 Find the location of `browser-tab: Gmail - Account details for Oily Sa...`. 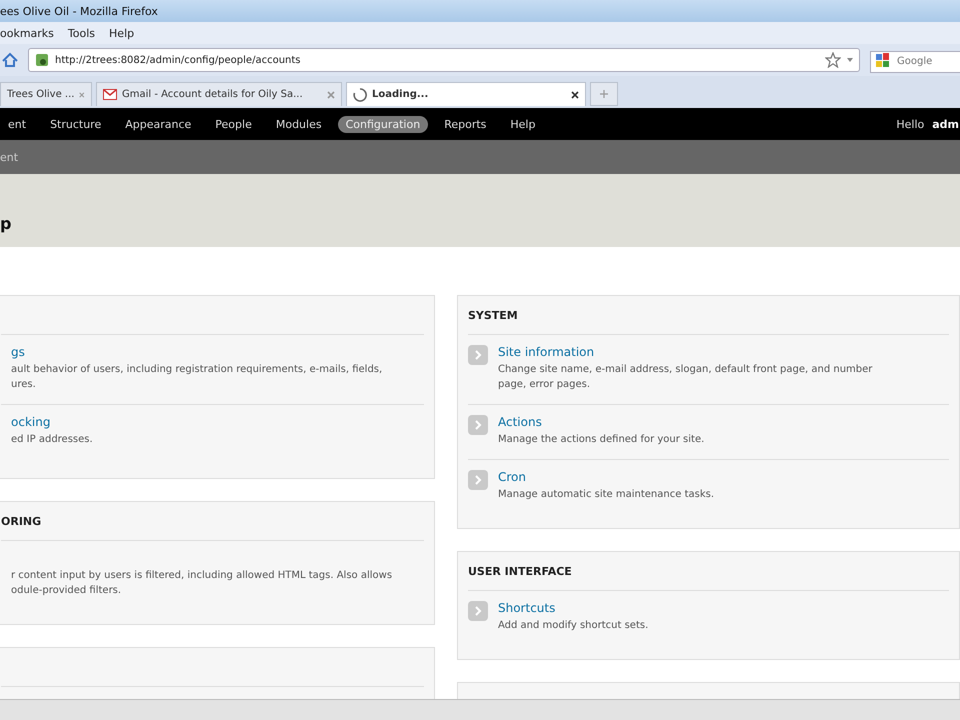

browser-tab: Gmail - Account details for Oily Sa... is located at coordinates (219, 94).